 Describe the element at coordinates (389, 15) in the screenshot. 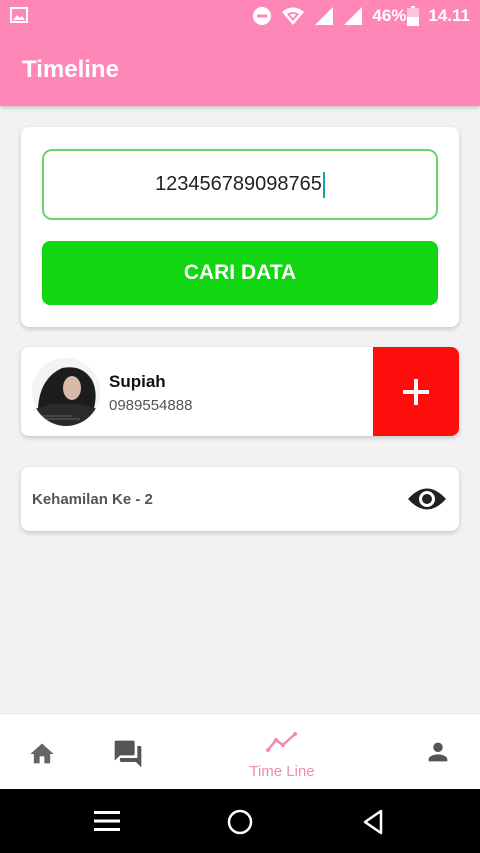

I see `battery-percent: 46%` at that location.